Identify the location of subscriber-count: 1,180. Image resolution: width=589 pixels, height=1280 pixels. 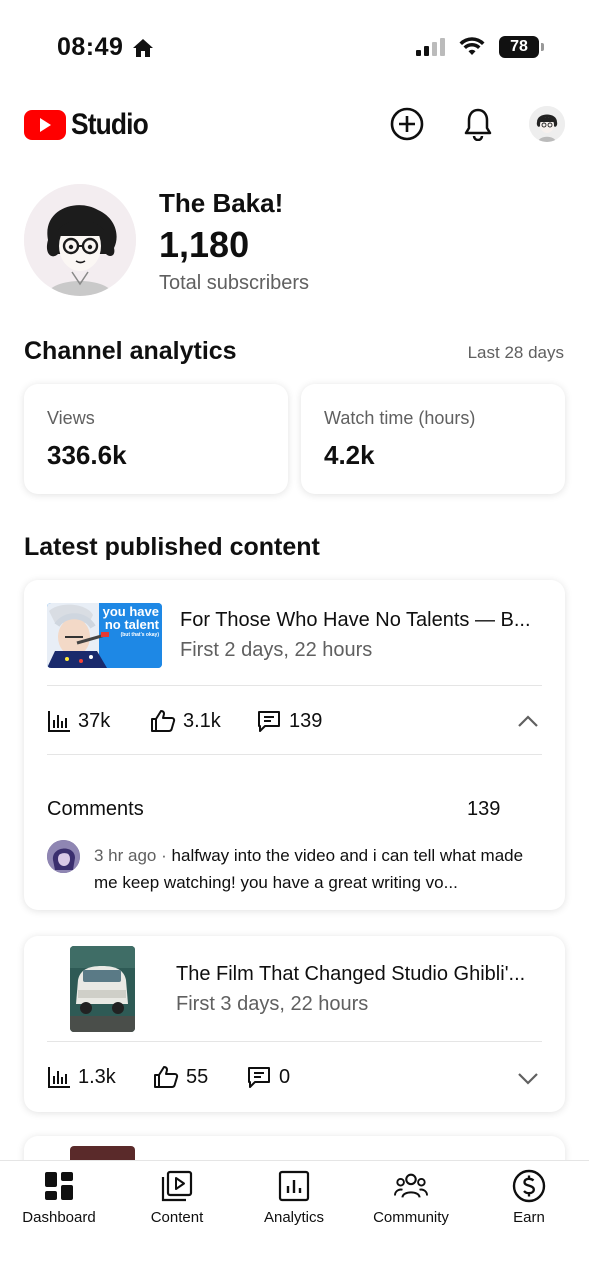
(204, 244).